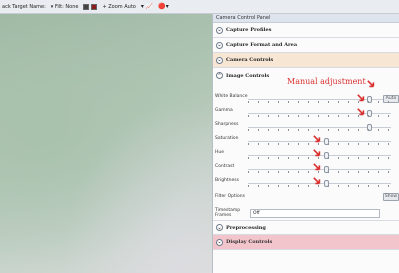  I want to click on row-label: White Balance, so click(231, 96).